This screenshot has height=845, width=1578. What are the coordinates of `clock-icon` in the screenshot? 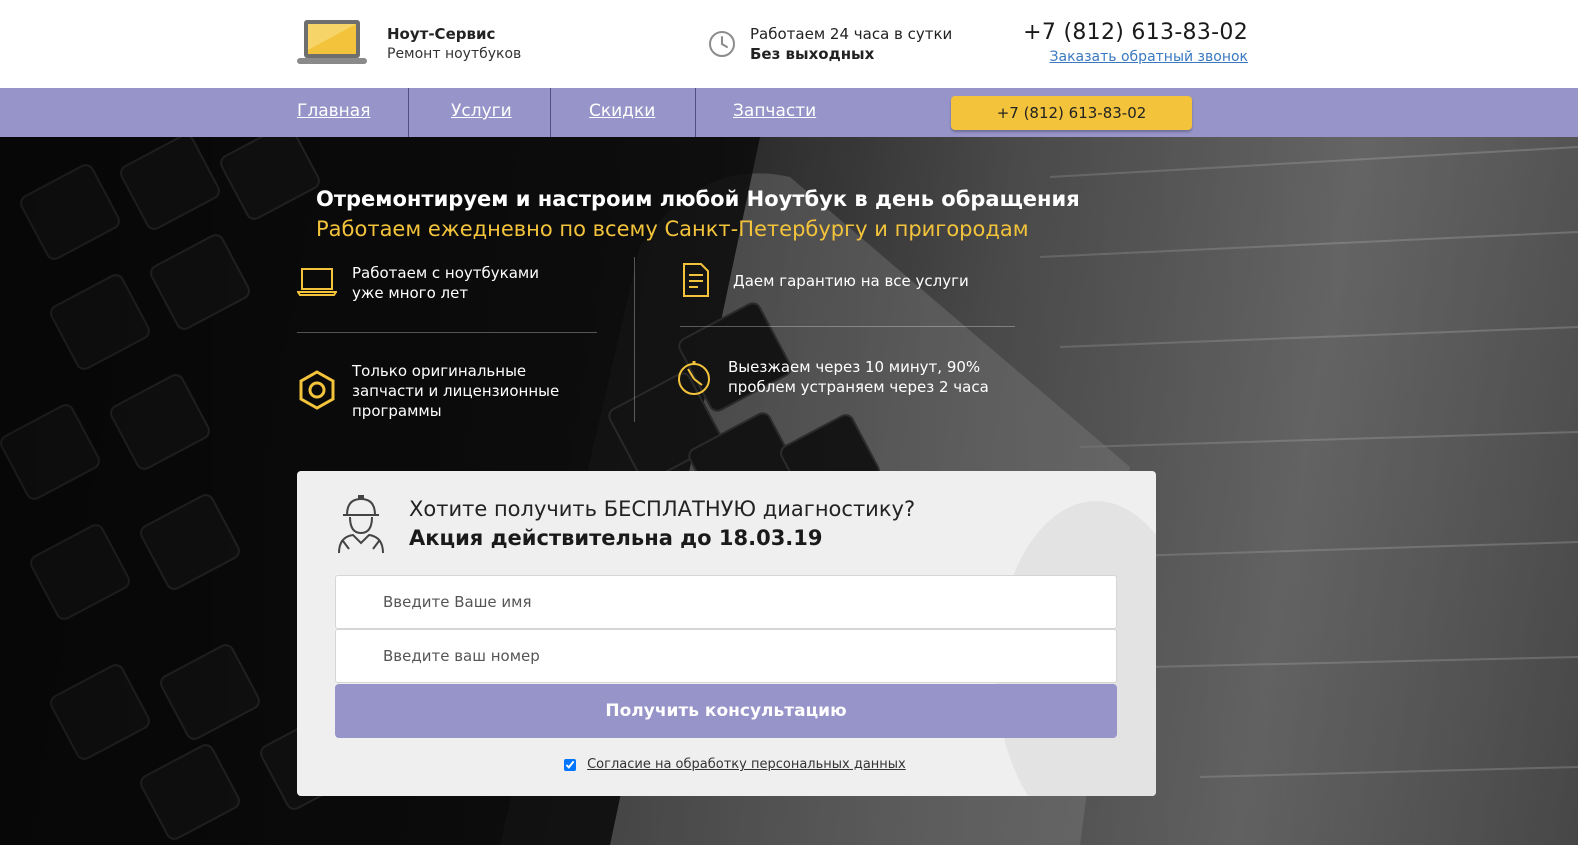 It's located at (722, 44).